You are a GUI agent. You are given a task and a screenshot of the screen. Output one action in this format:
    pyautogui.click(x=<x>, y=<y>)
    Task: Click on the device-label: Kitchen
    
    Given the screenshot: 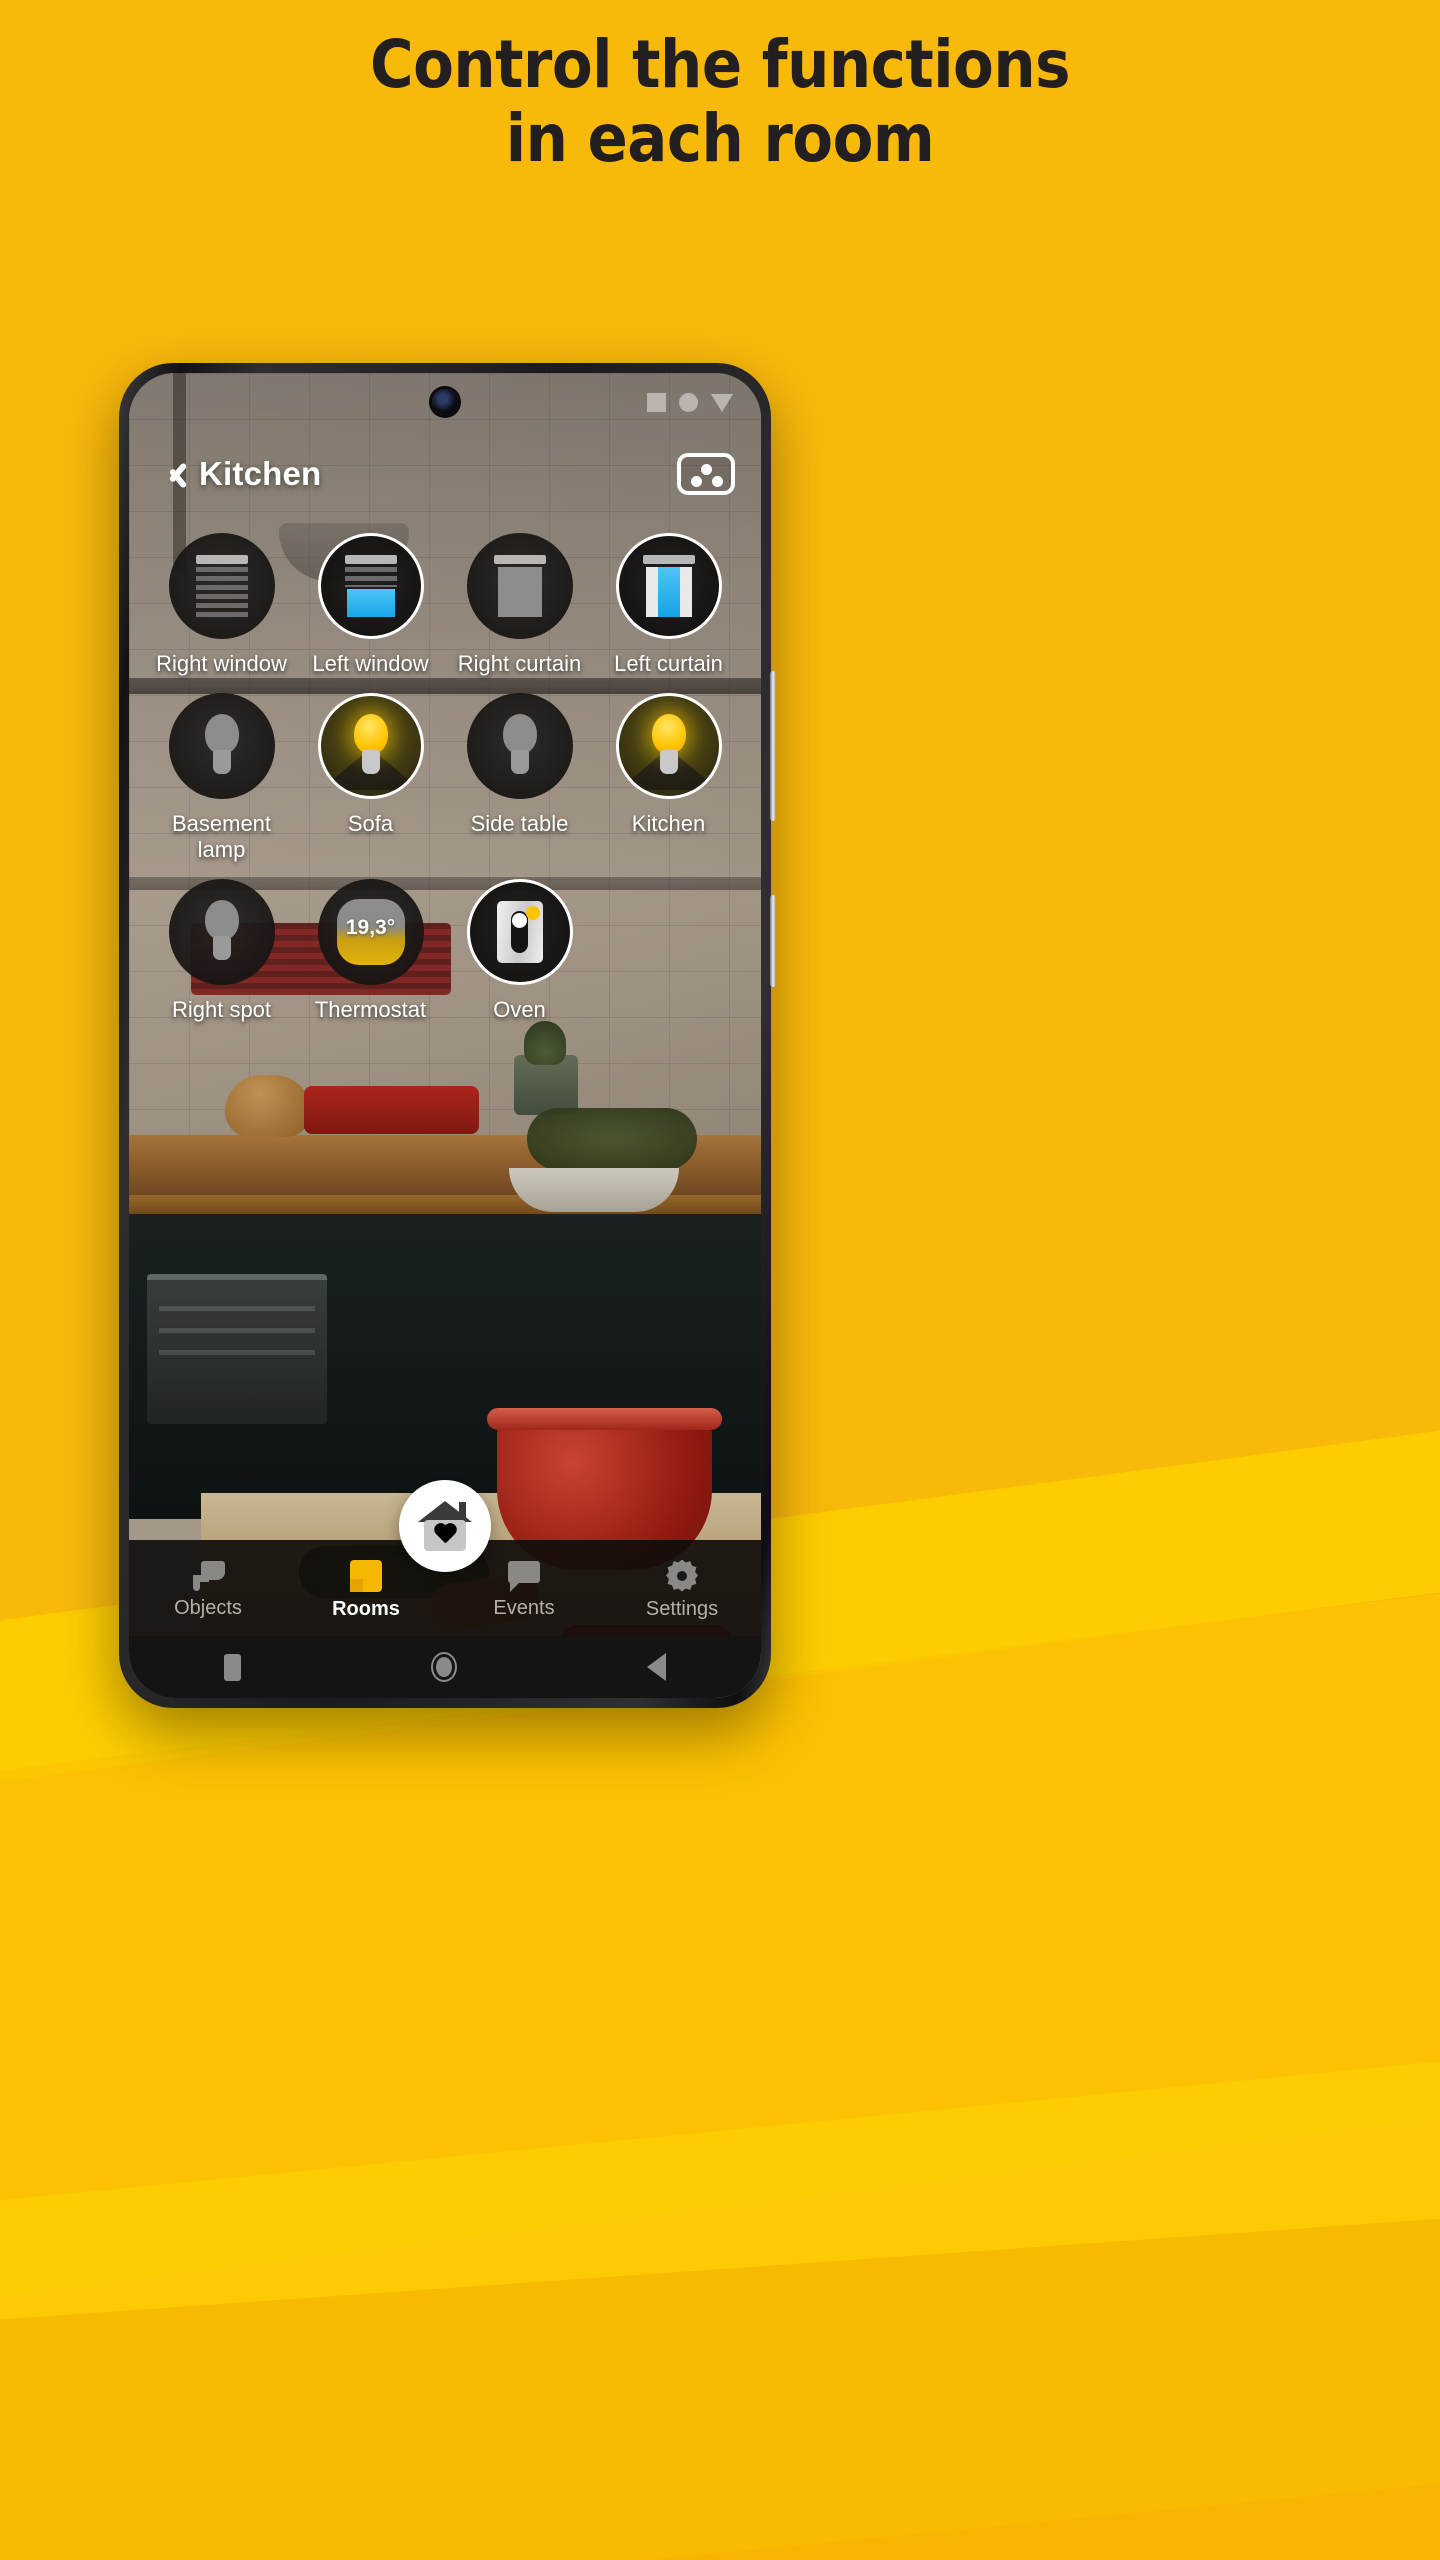 What is the action you would take?
    pyautogui.click(x=668, y=823)
    